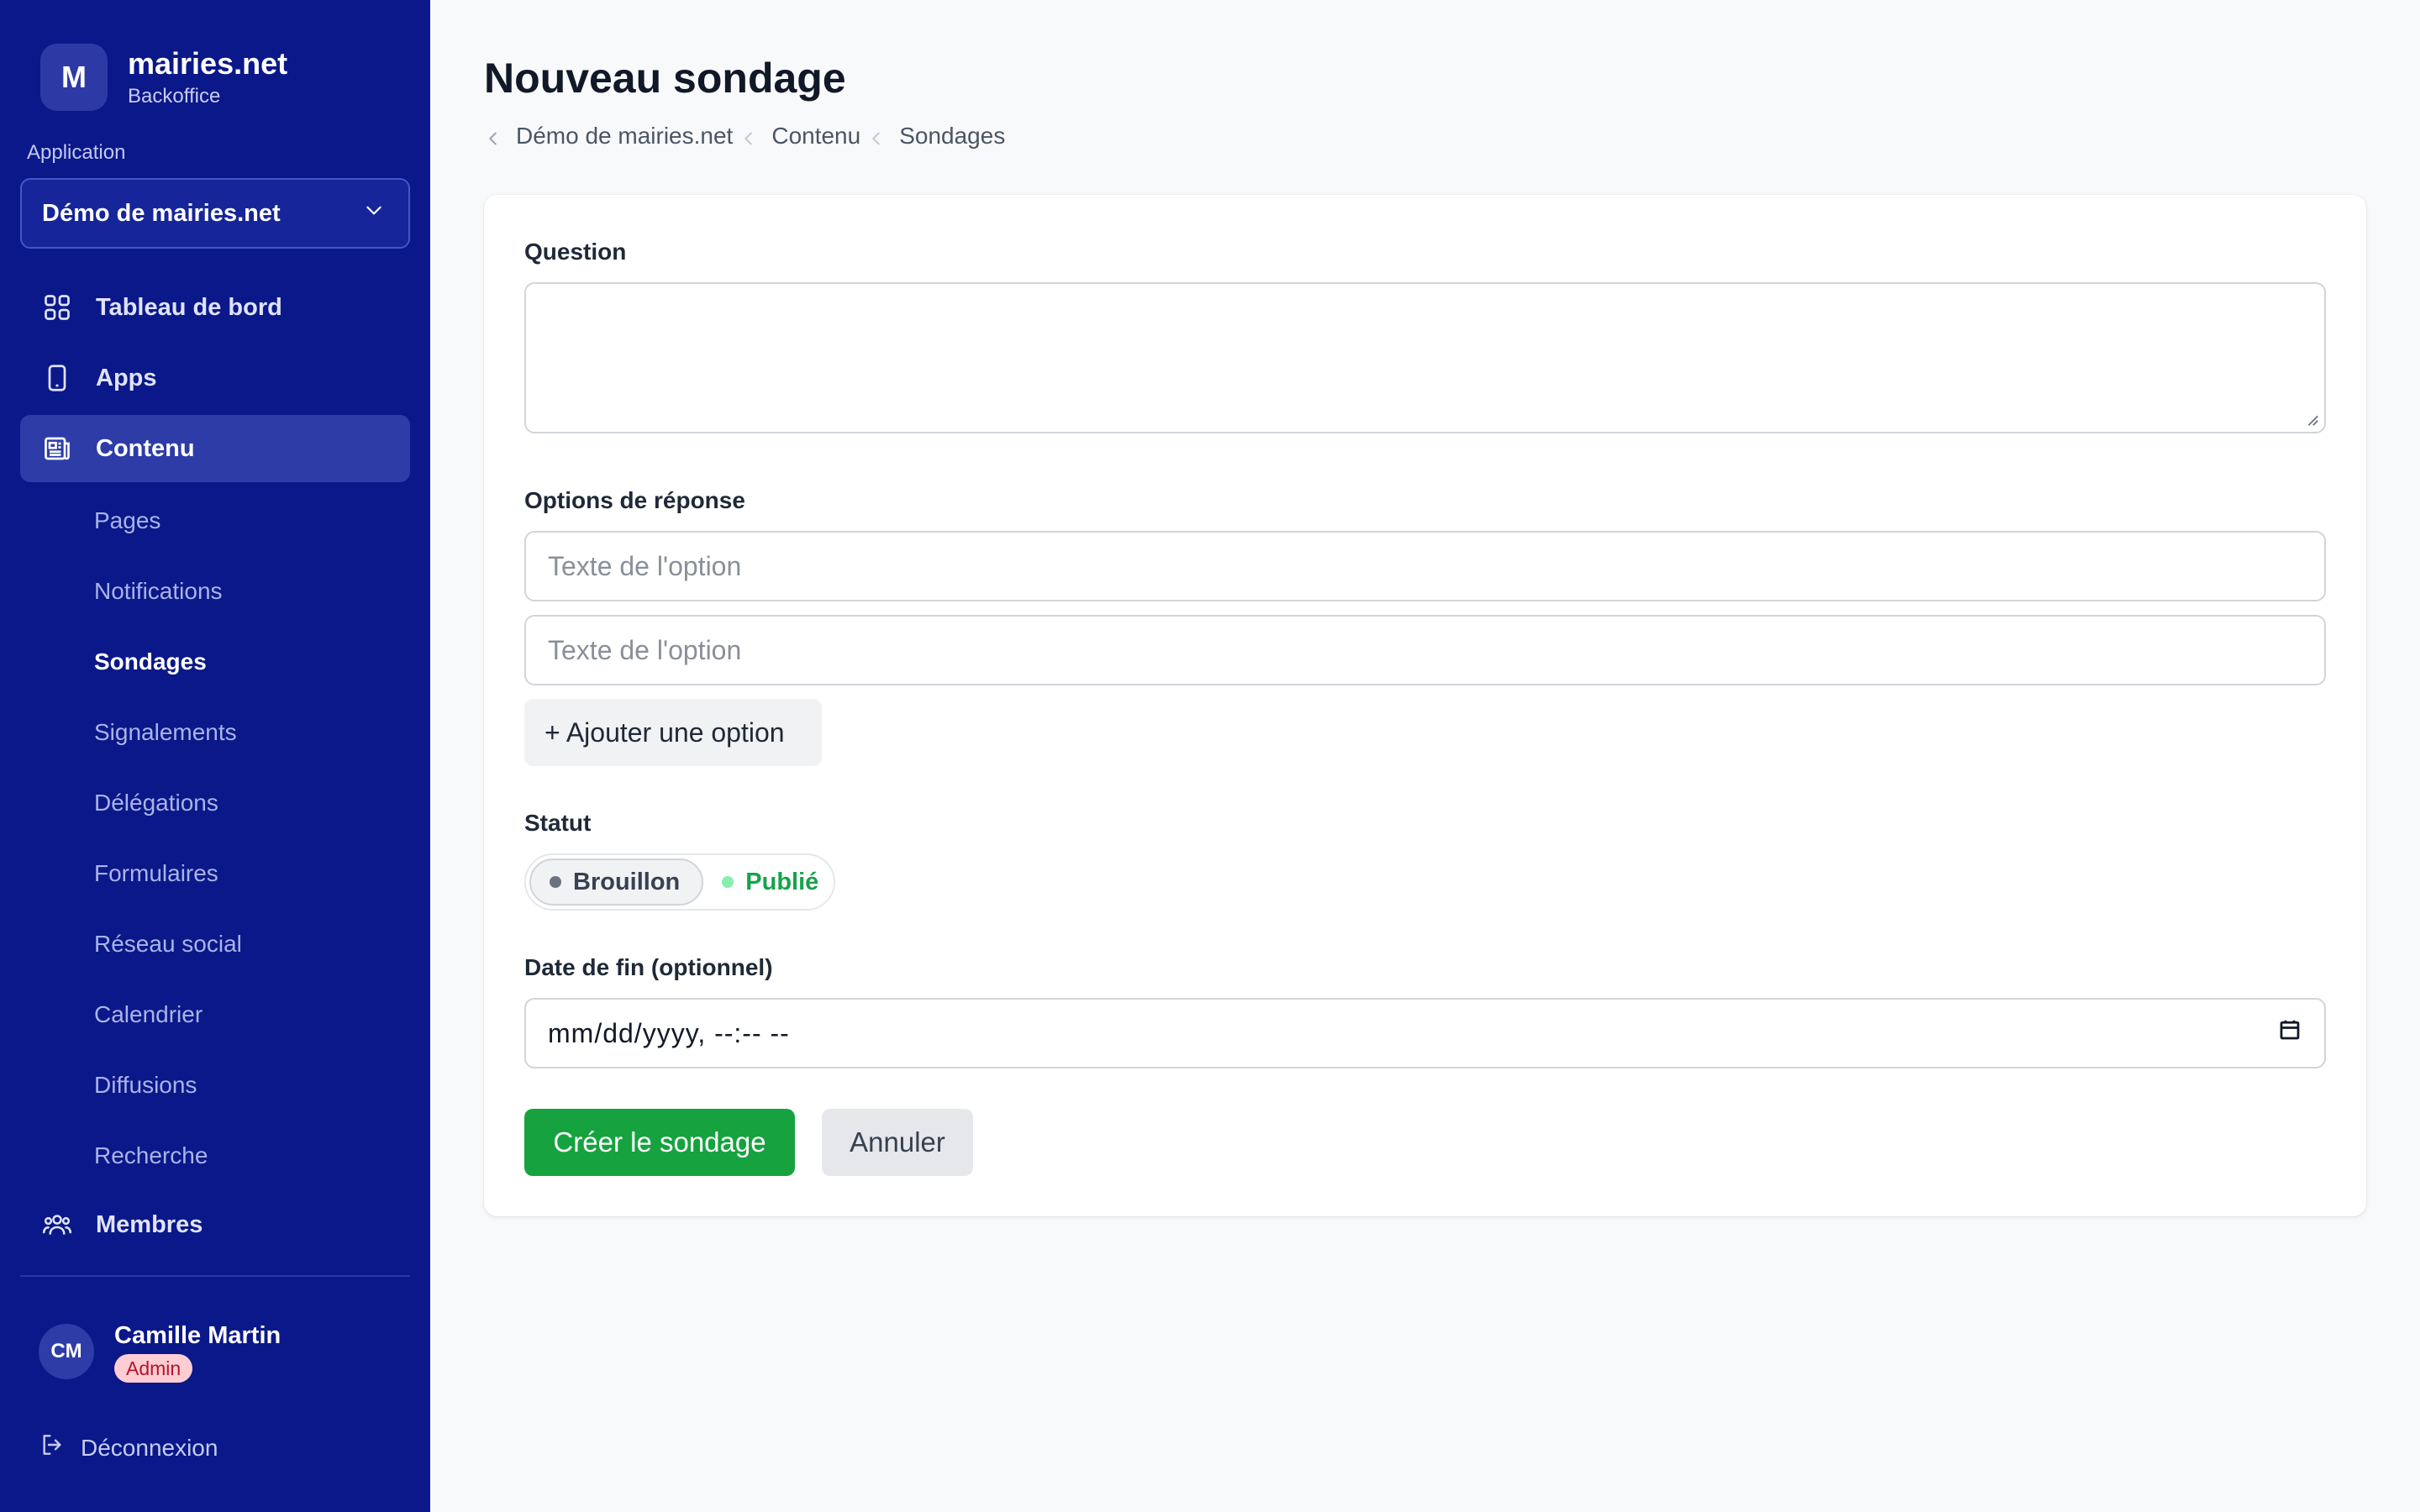 Image resolution: width=2420 pixels, height=1512 pixels. I want to click on status-option-draft: Brouillon, so click(616, 882).